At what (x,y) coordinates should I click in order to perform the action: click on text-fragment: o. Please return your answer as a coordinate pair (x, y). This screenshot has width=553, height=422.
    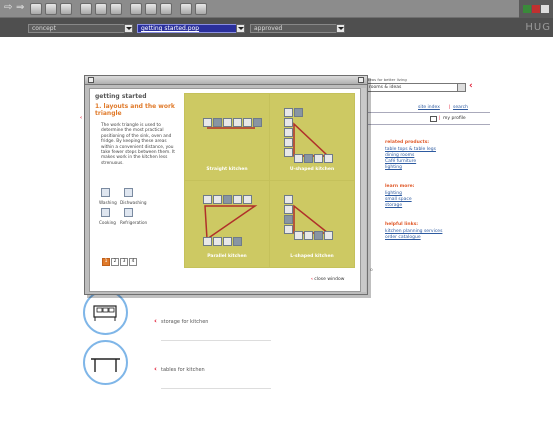
    Looking at the image, I should click on (371, 270).